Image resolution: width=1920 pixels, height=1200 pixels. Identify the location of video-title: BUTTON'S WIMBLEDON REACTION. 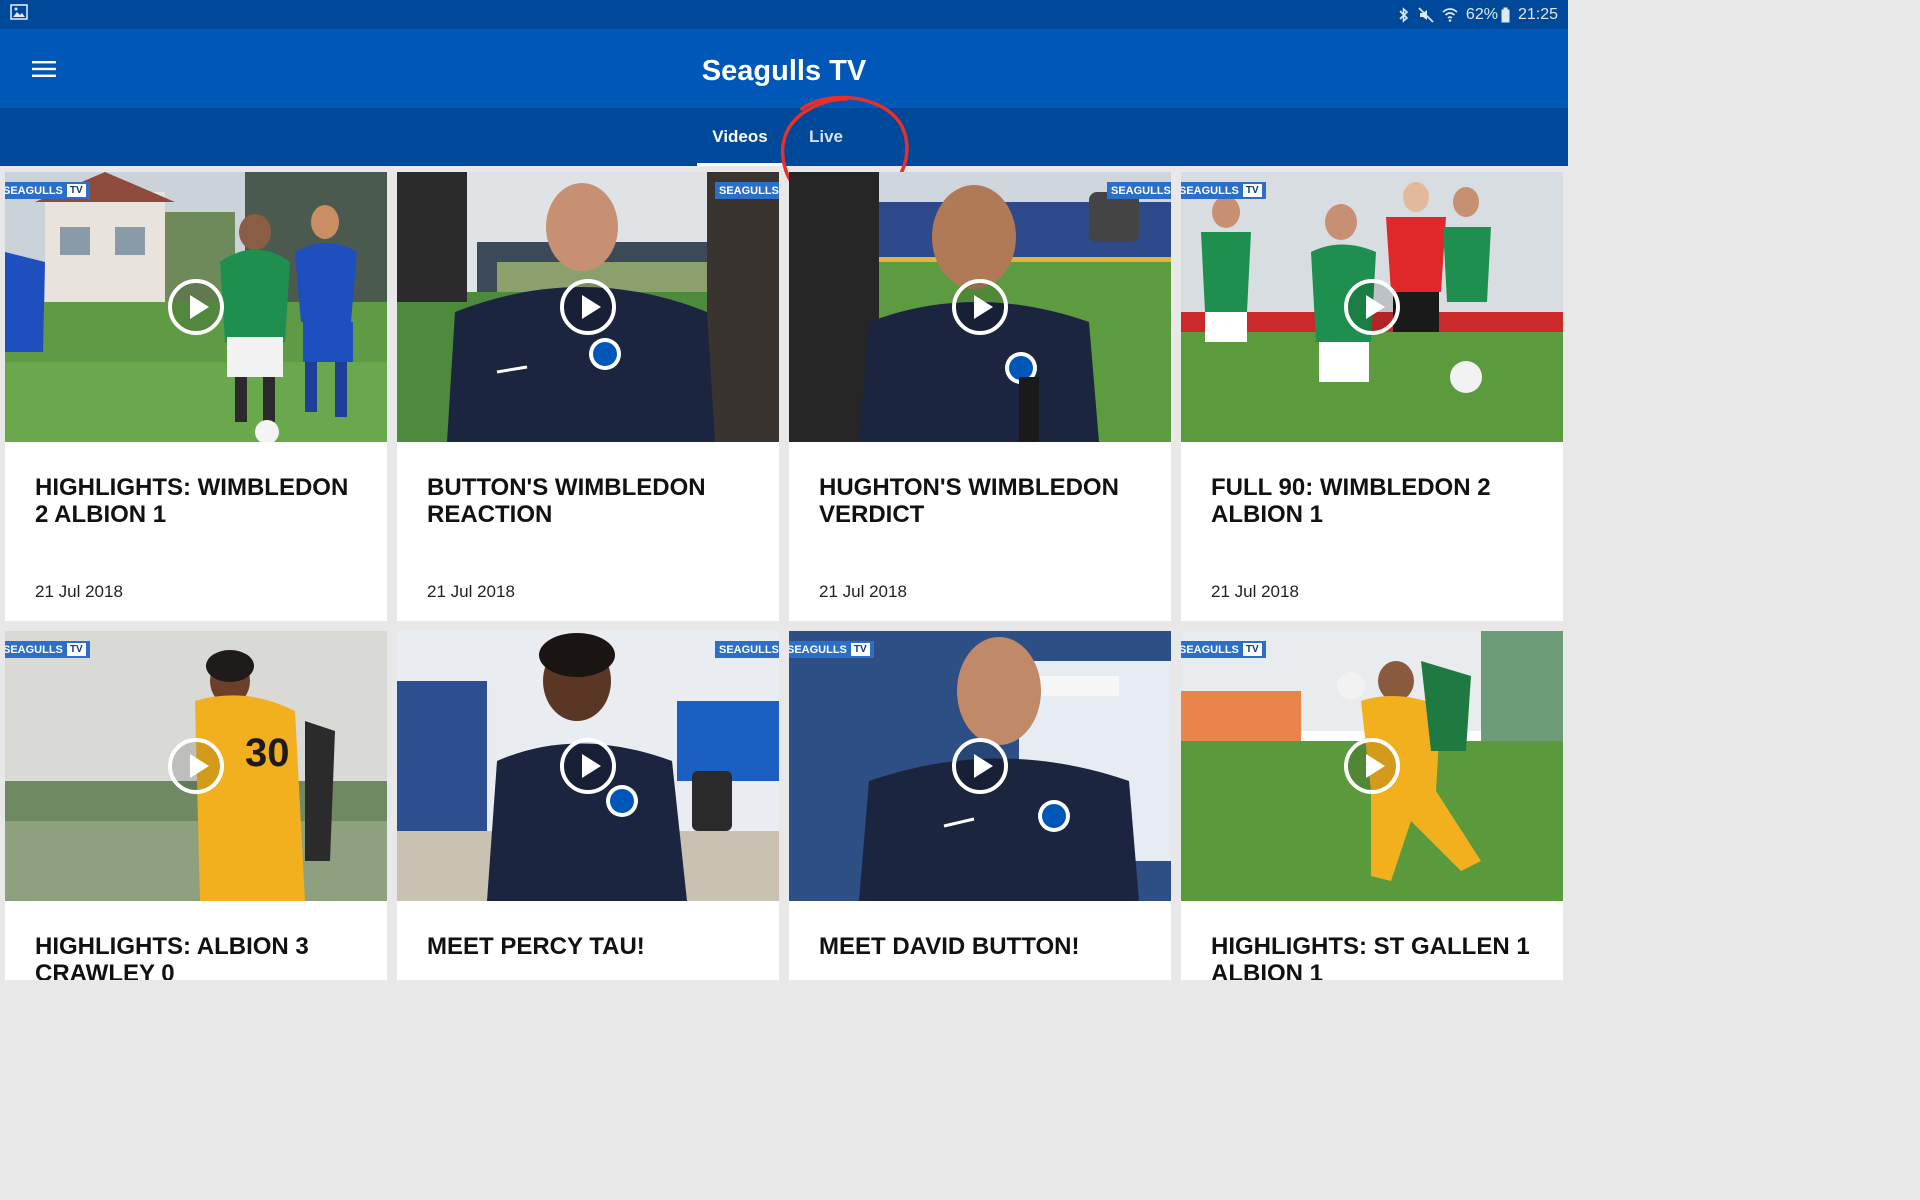
(566, 501).